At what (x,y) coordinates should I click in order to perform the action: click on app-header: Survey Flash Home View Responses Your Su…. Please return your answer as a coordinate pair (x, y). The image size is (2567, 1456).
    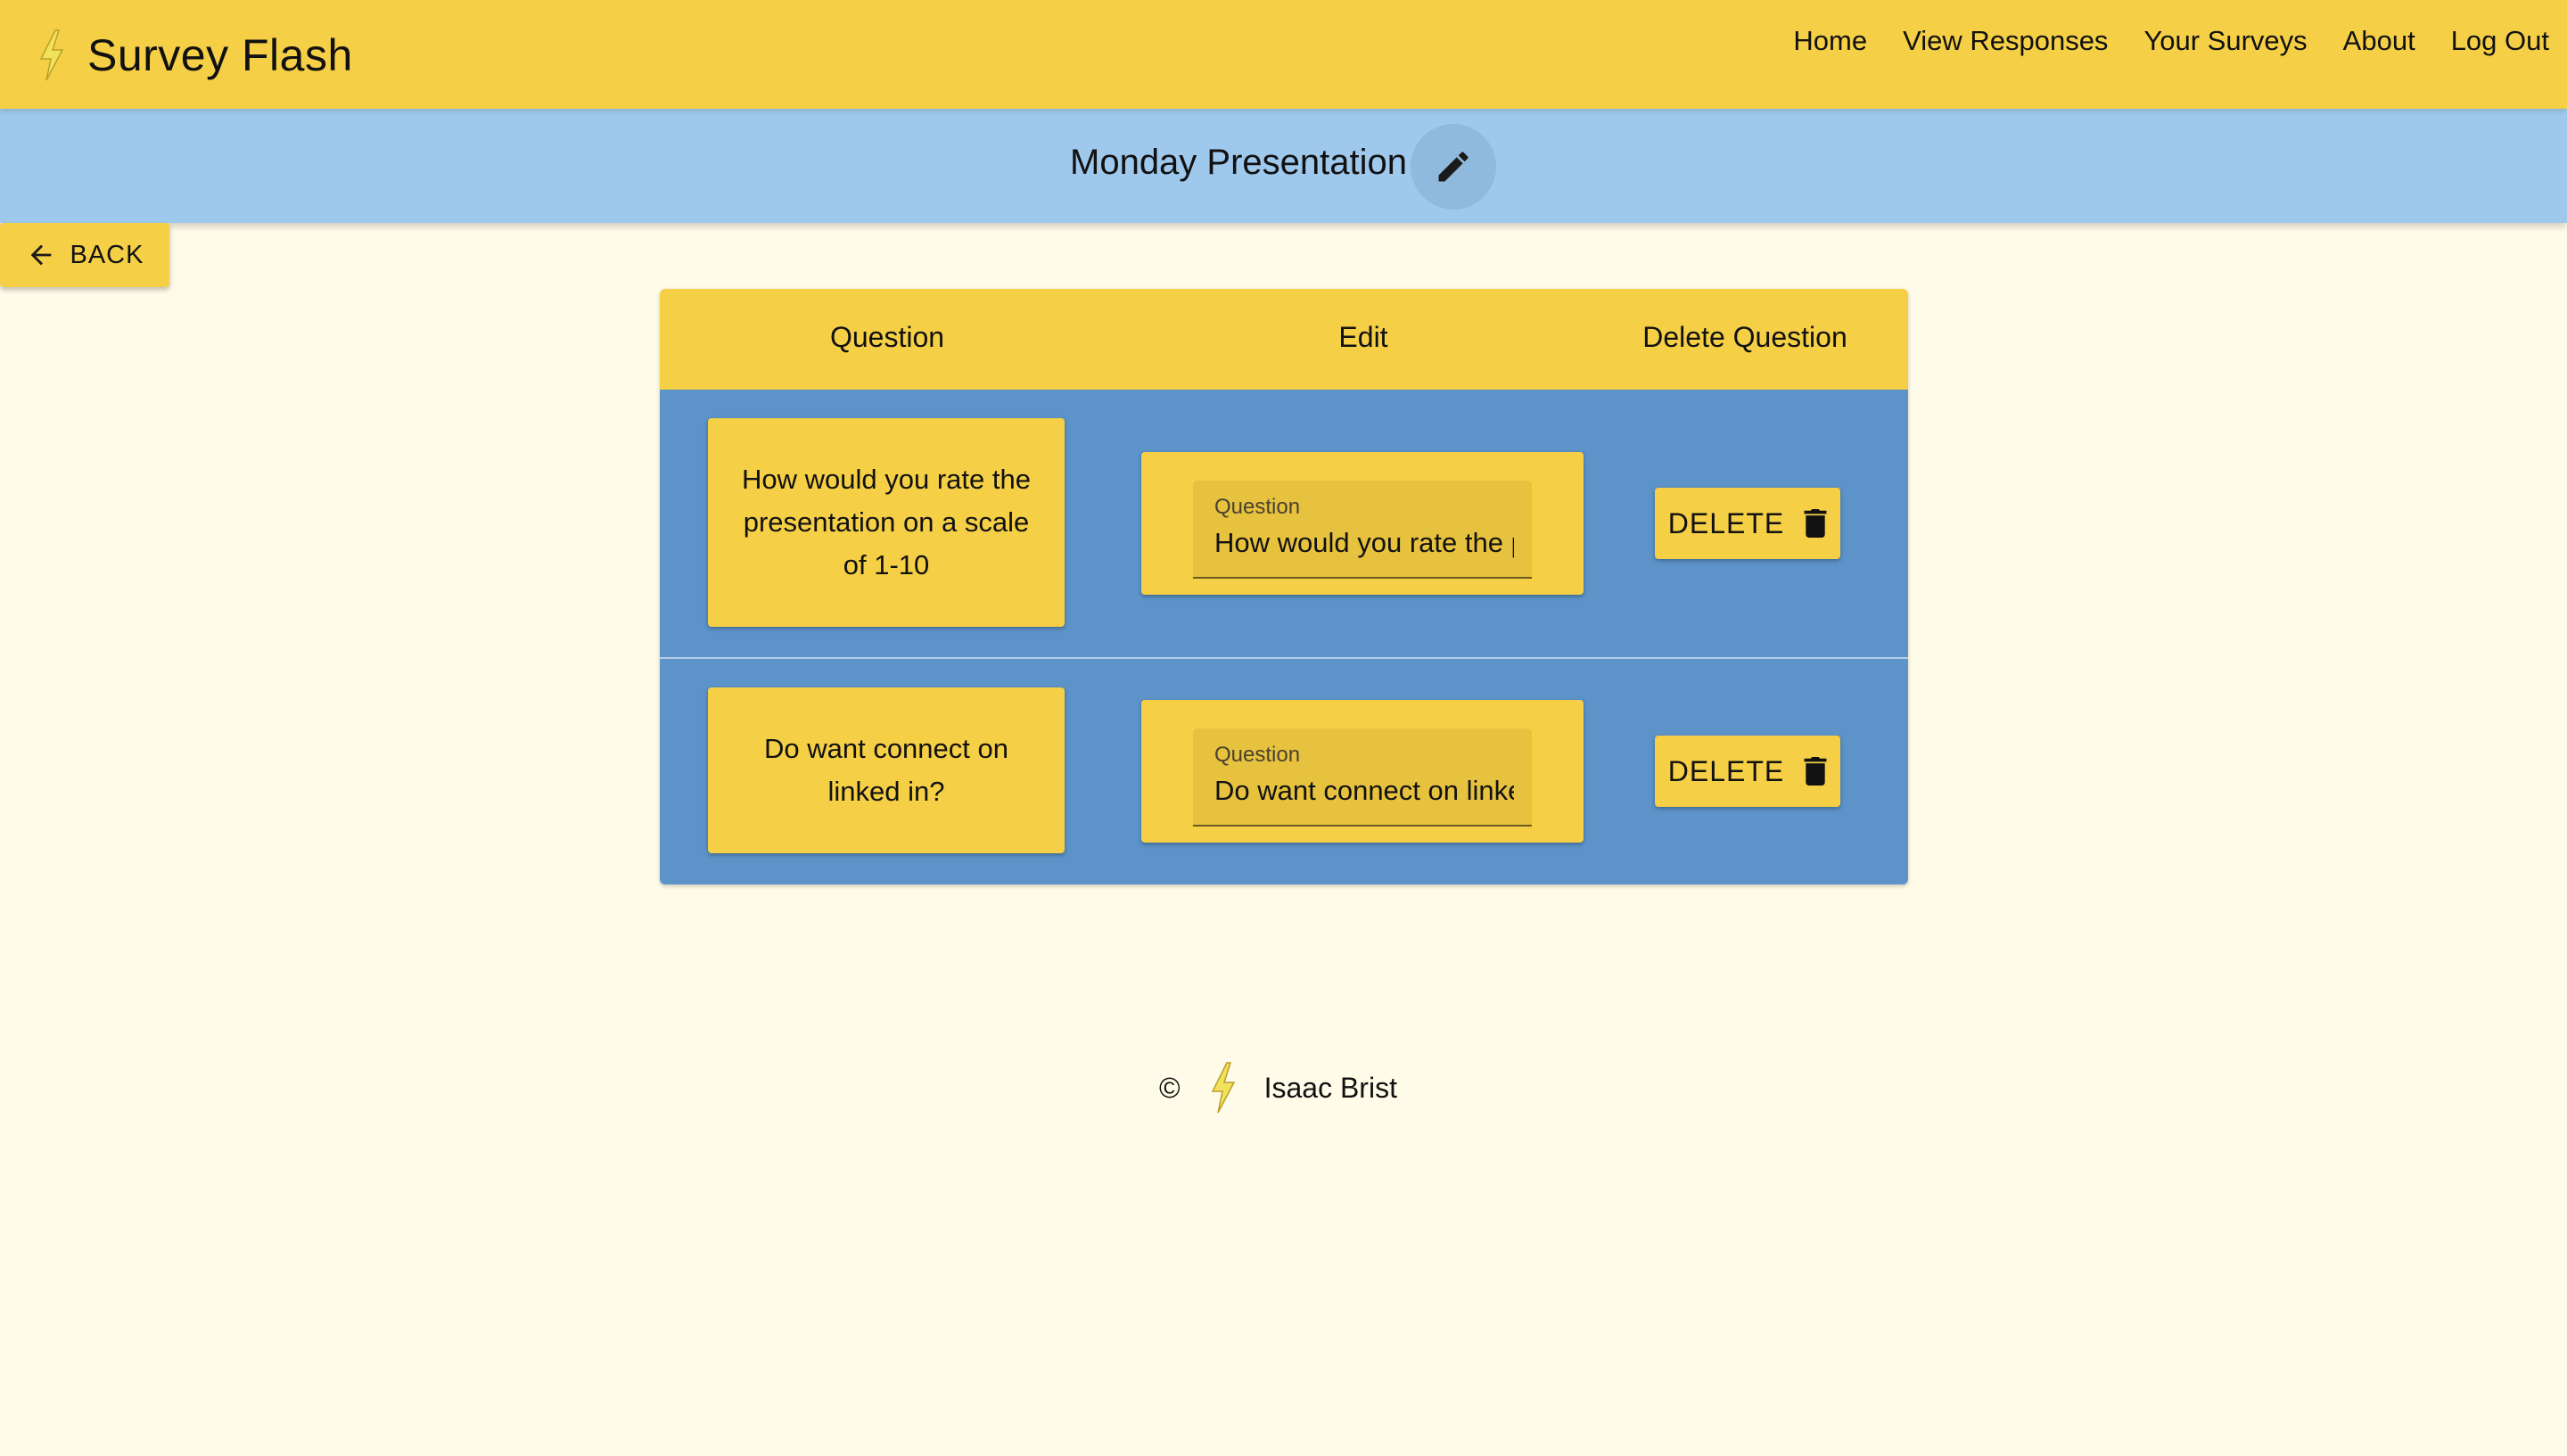
    Looking at the image, I should click on (1283, 54).